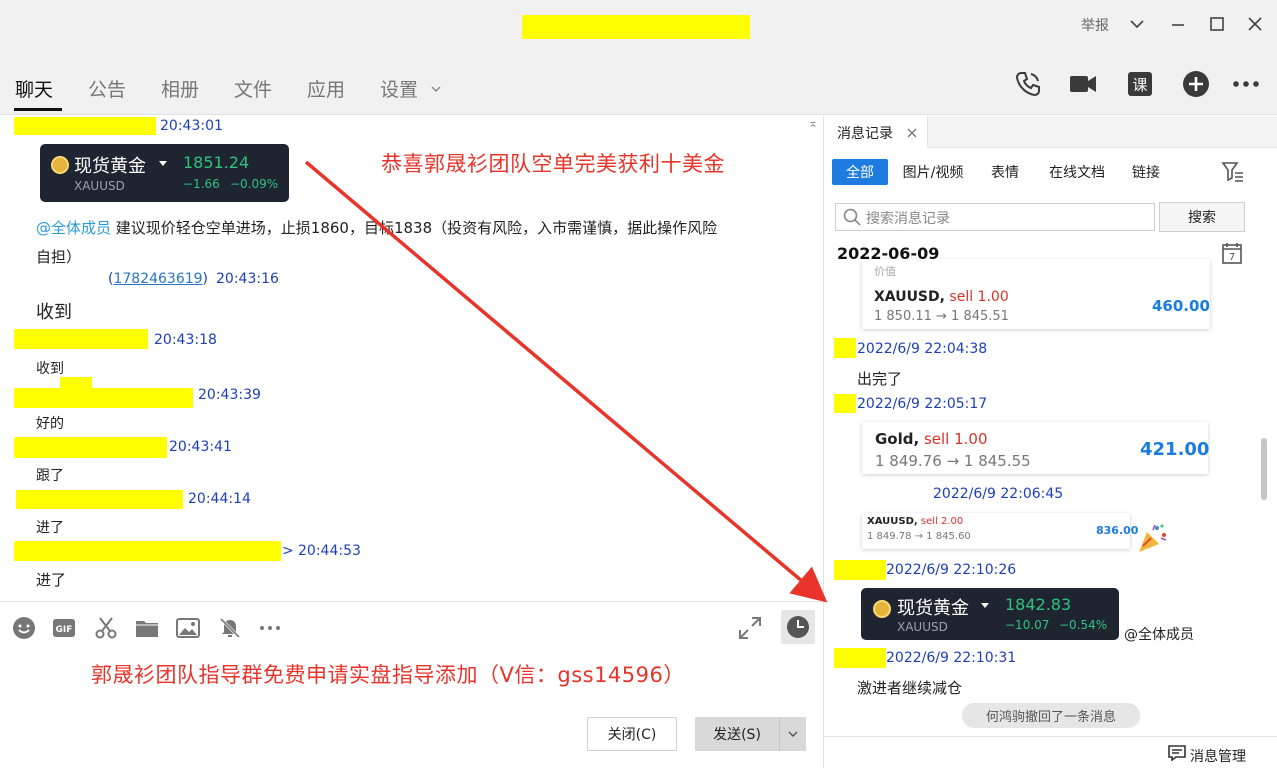 This screenshot has height=768, width=1277. I want to click on sender-id-line: (1782463619), so click(158, 279).